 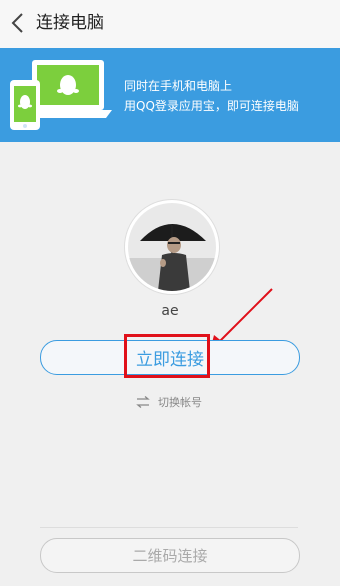 I want to click on avatar-photo, so click(x=172, y=247).